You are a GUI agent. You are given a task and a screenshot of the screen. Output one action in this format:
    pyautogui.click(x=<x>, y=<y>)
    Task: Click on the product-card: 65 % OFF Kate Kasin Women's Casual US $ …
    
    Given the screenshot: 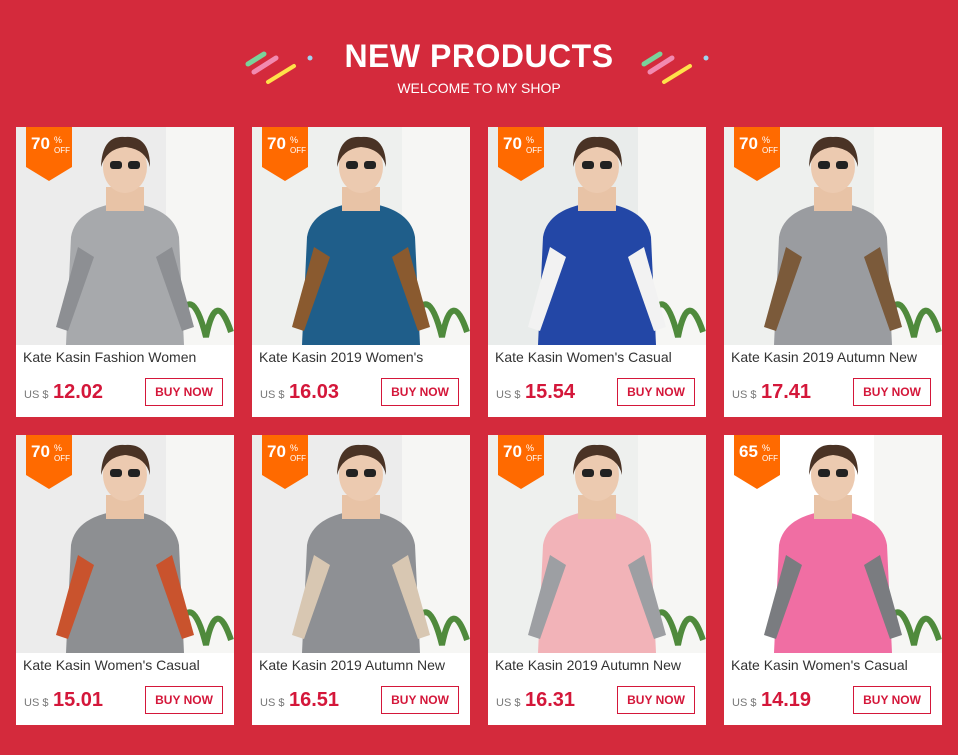 What is the action you would take?
    pyautogui.click(x=833, y=580)
    